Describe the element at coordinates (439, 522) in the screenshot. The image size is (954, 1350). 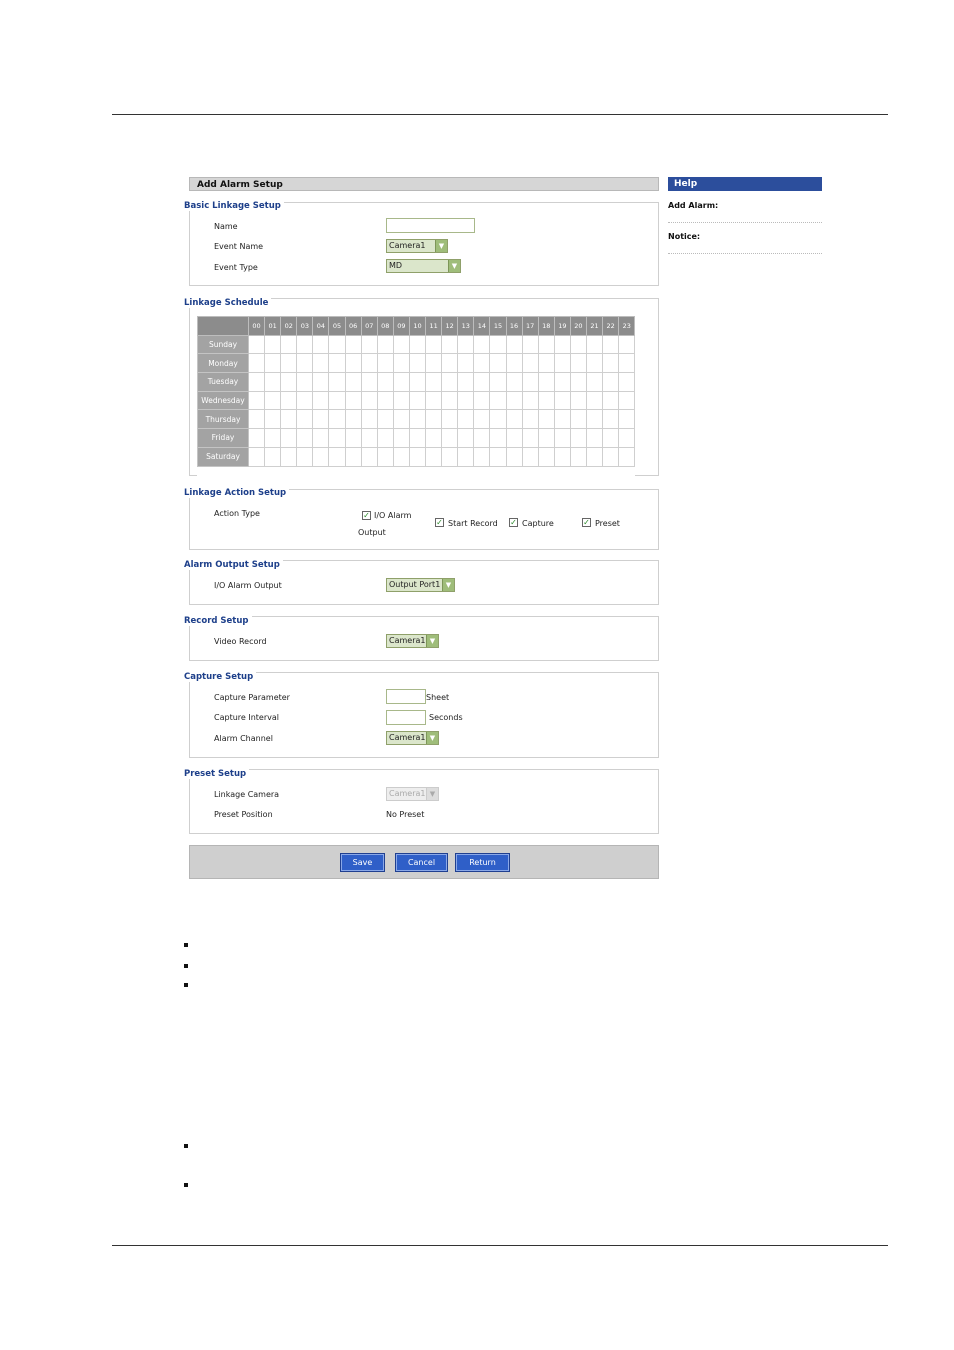
I see `start-record-checkbox: ✓` at that location.